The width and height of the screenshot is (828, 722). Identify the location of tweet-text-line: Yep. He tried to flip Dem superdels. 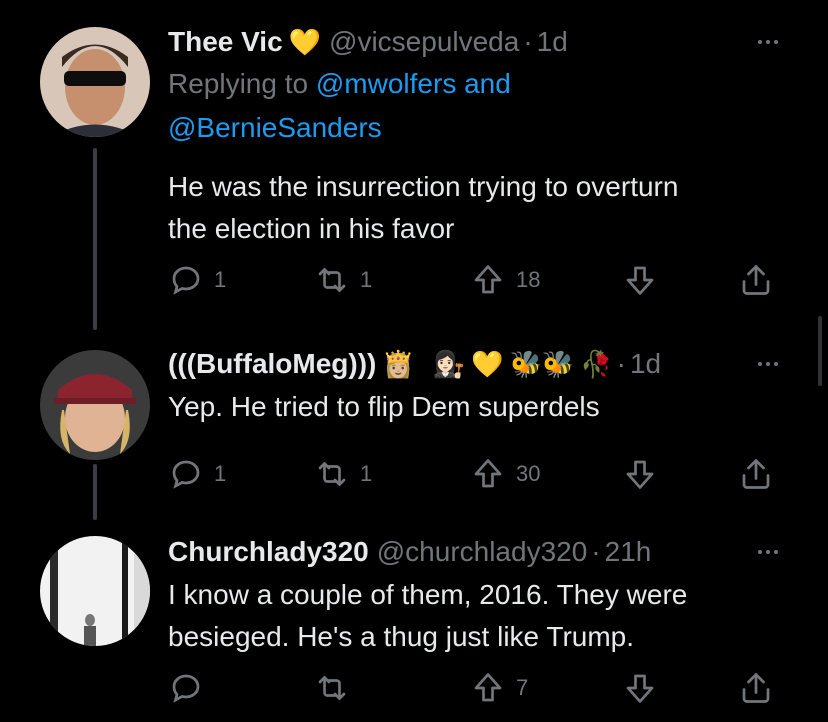
(384, 406).